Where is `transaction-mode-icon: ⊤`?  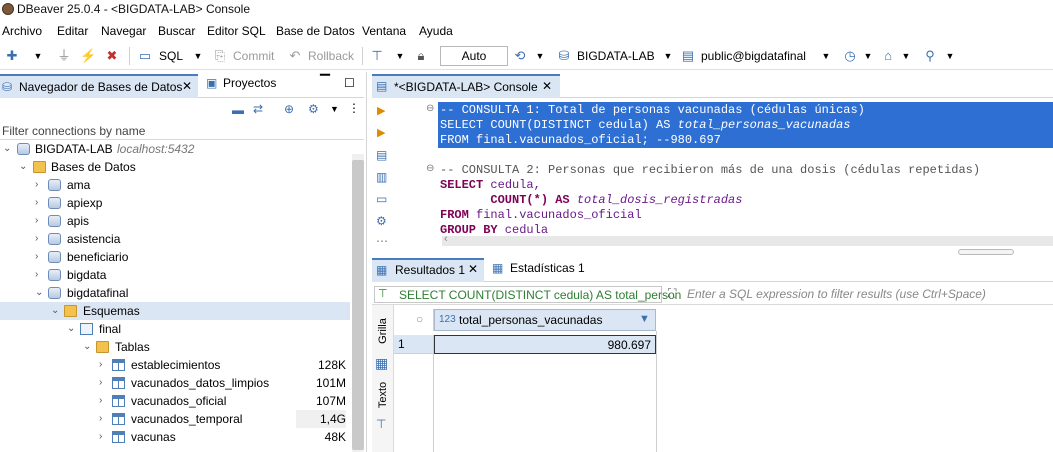 transaction-mode-icon: ⊤ is located at coordinates (377, 56).